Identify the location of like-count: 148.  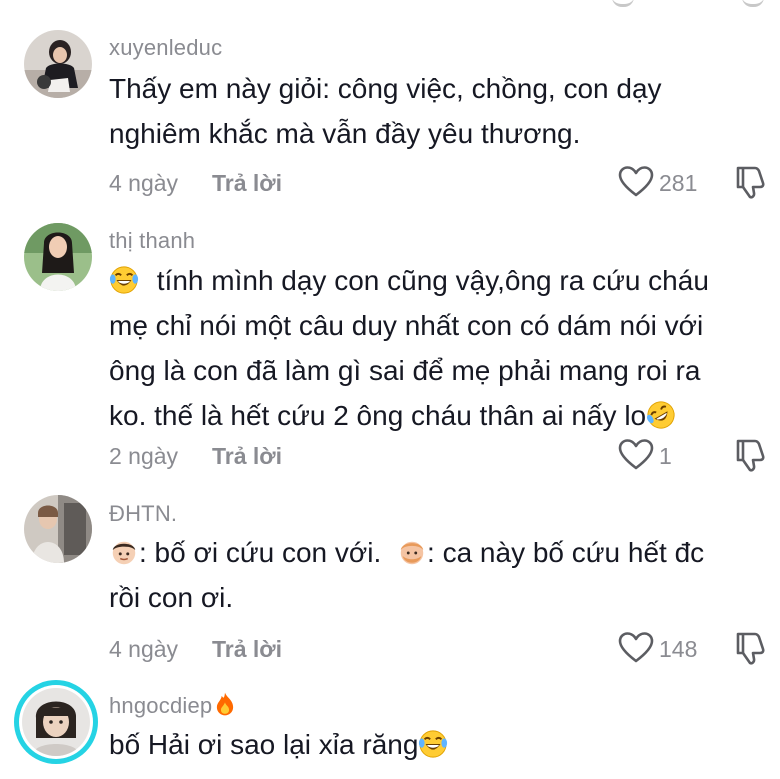
(678, 649).